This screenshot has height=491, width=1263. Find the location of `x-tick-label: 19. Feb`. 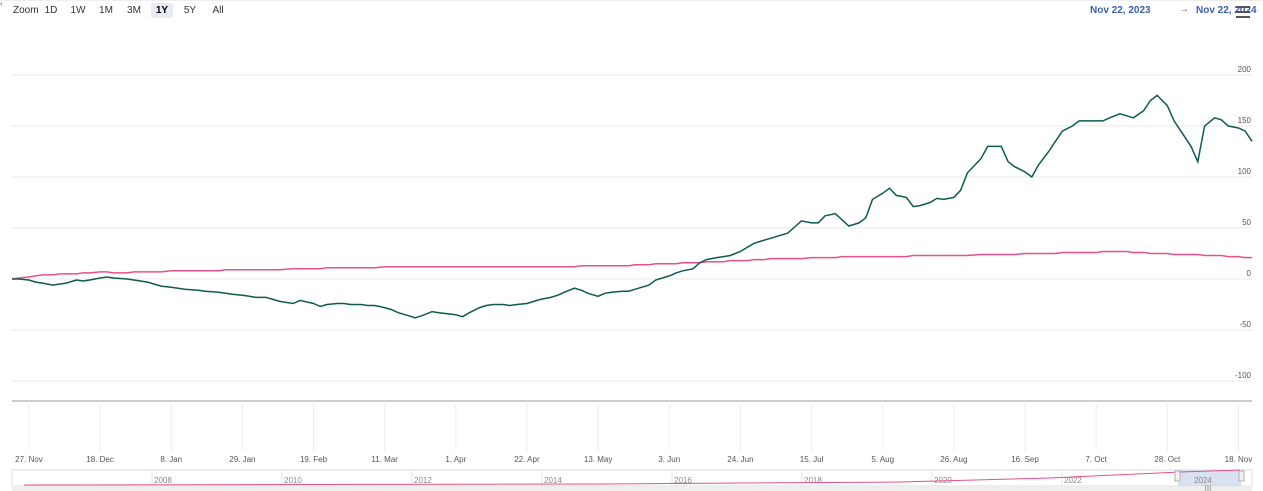

x-tick-label: 19. Feb is located at coordinates (314, 459).